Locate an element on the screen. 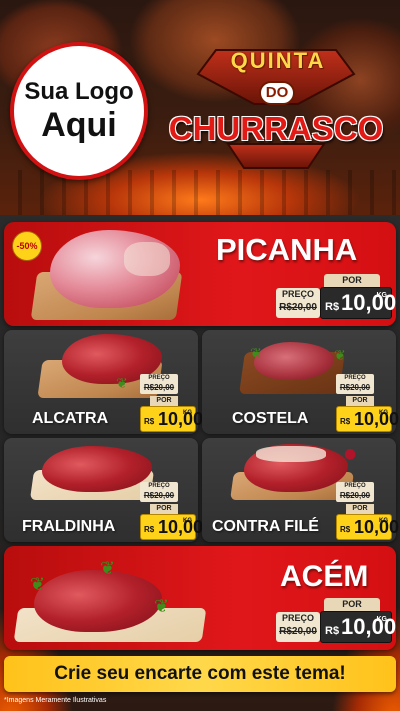 Image resolution: width=400 pixels, height=711 pixels. logo-line1: Sua Logo is located at coordinates (79, 91).